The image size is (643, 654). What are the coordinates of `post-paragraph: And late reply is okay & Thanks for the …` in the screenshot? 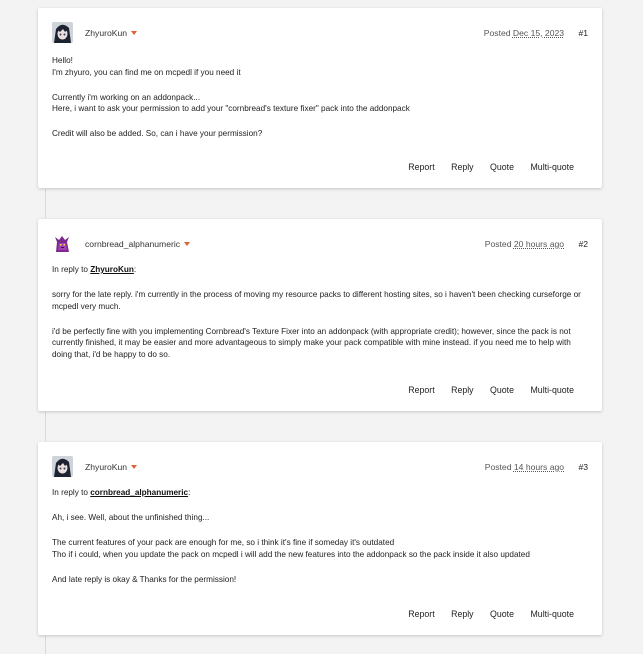 It's located at (144, 579).